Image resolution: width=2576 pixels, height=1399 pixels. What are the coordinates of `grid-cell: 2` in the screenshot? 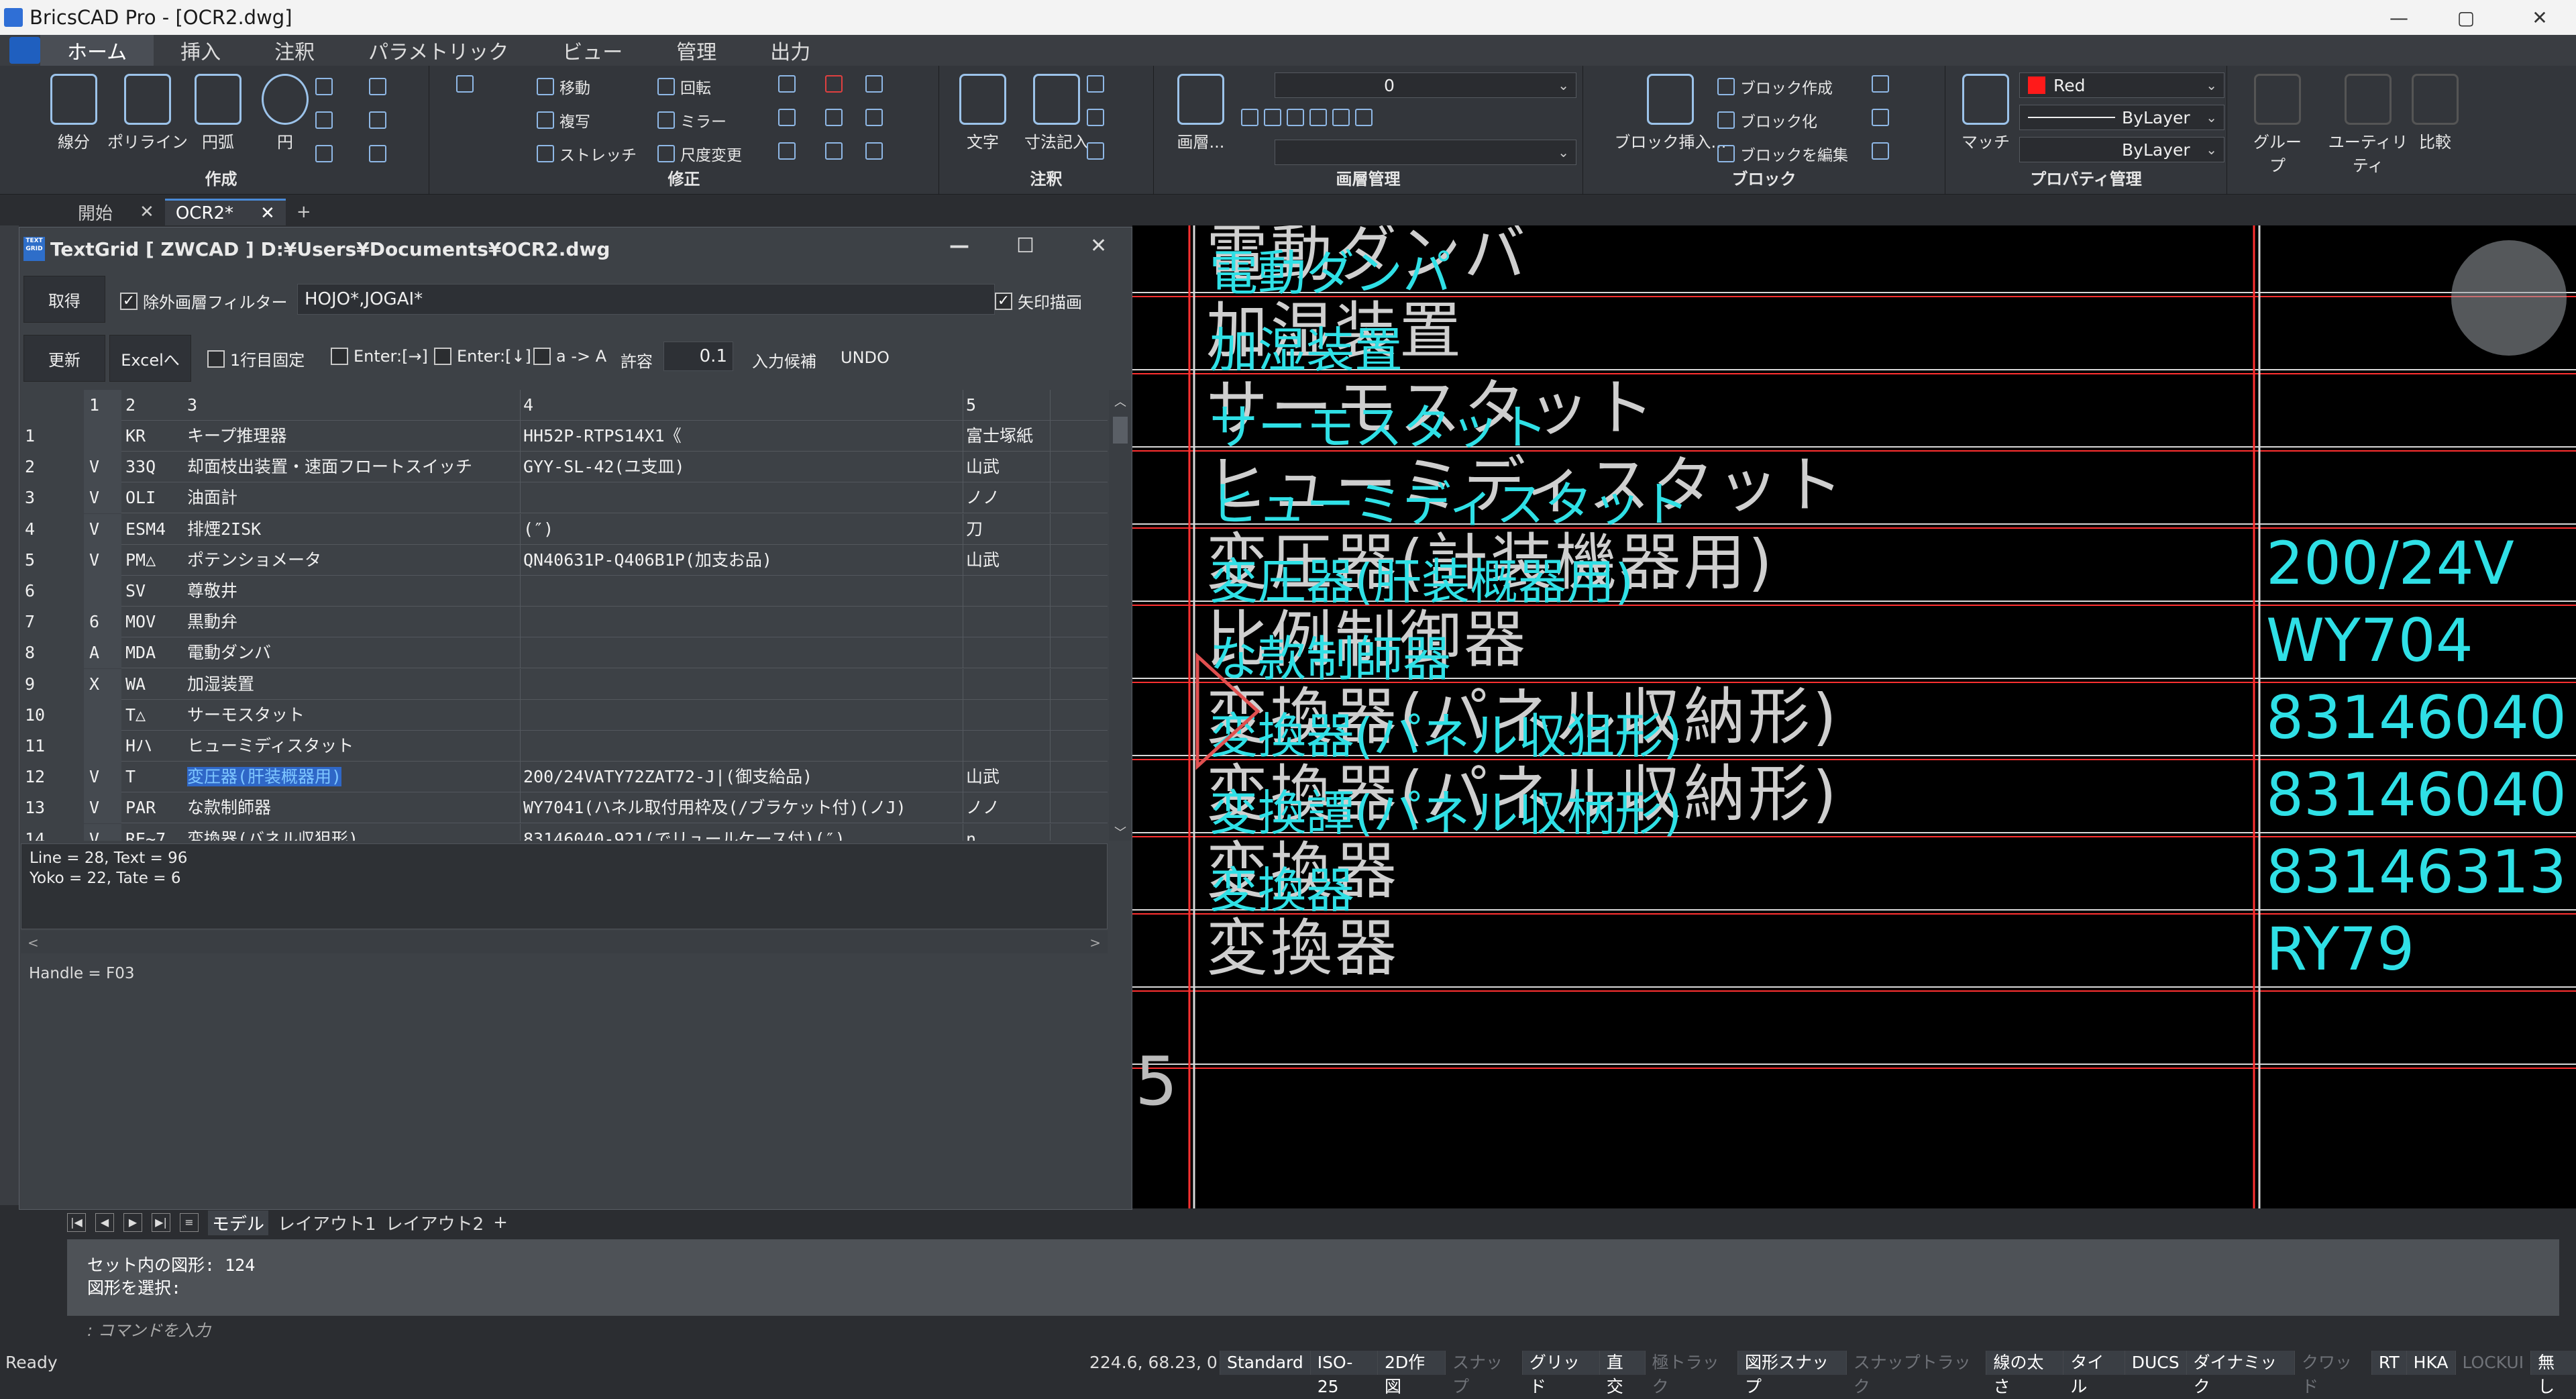 It's located at (52, 467).